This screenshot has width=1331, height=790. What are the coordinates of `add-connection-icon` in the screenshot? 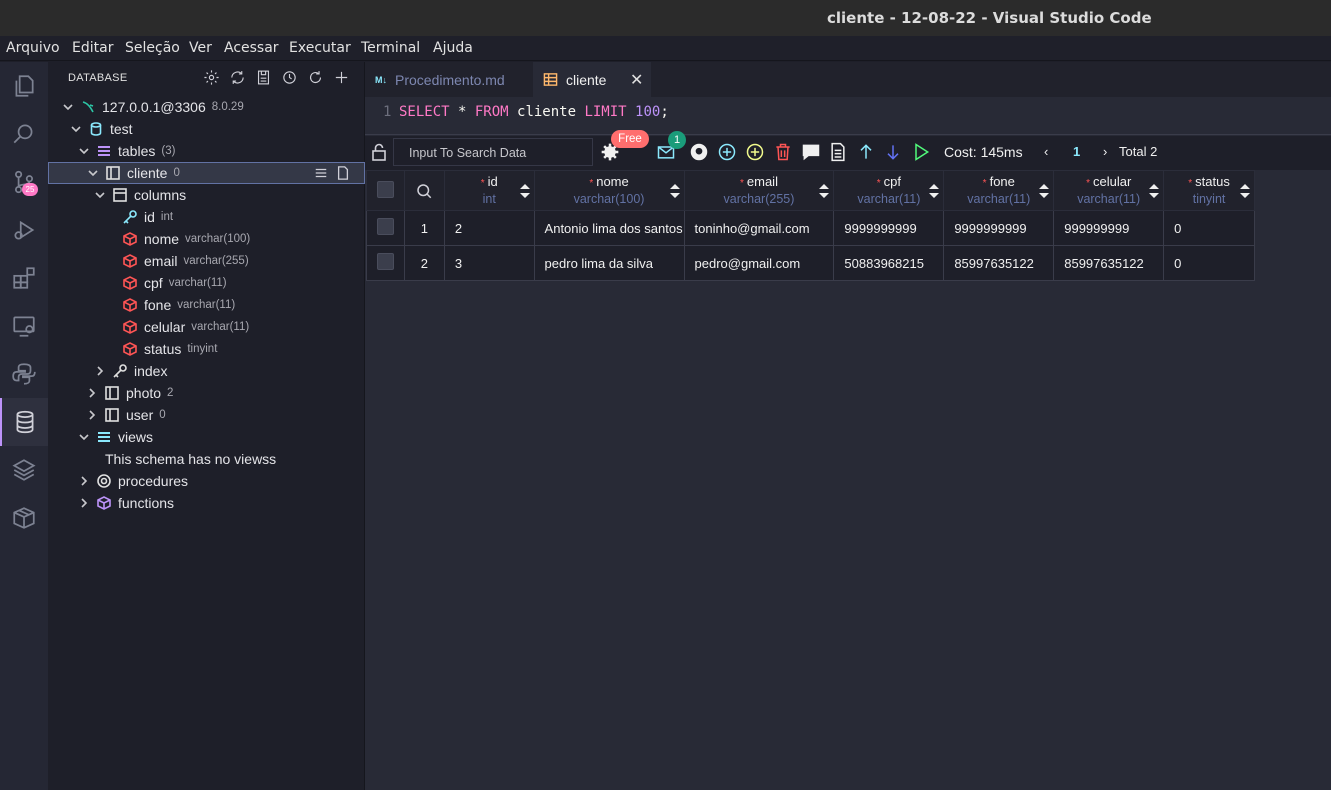 It's located at (341, 77).